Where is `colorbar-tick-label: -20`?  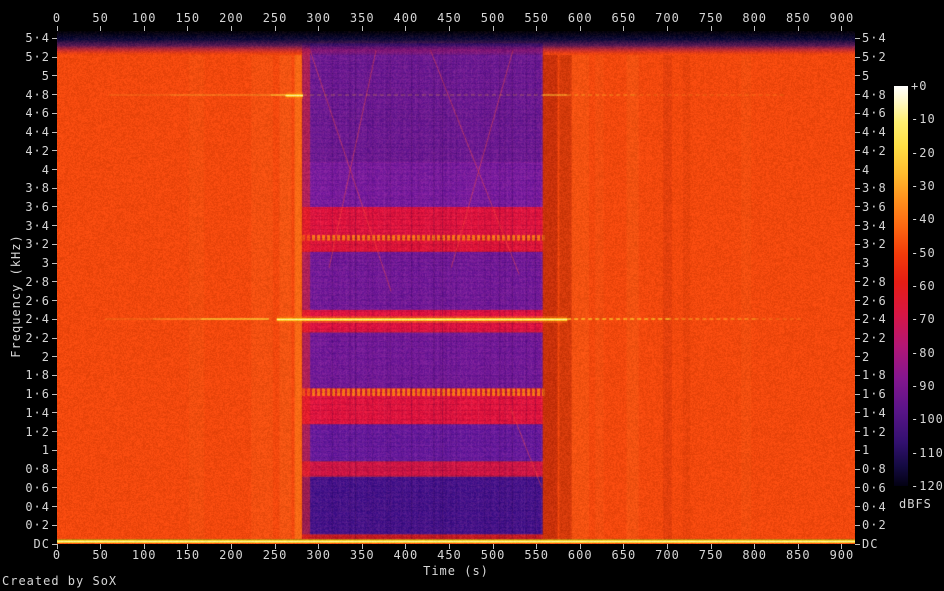 colorbar-tick-label: -20 is located at coordinates (923, 152).